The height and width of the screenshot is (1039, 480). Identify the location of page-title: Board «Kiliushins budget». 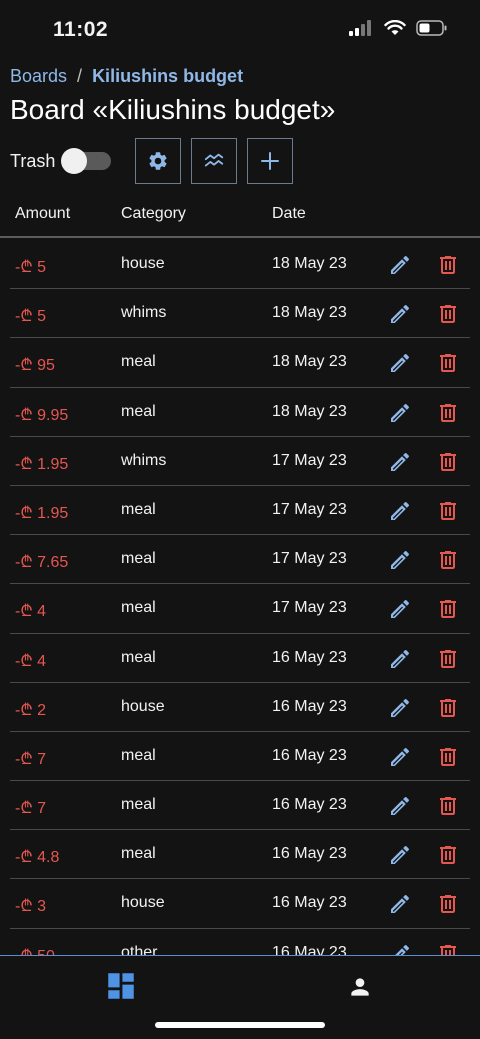
(173, 109).